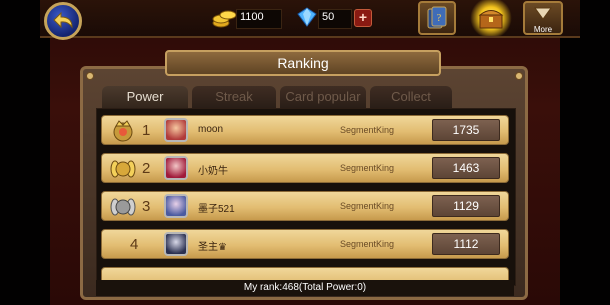 This screenshot has width=610, height=305. Describe the element at coordinates (146, 130) in the screenshot. I see `rank-number: 1` at that location.